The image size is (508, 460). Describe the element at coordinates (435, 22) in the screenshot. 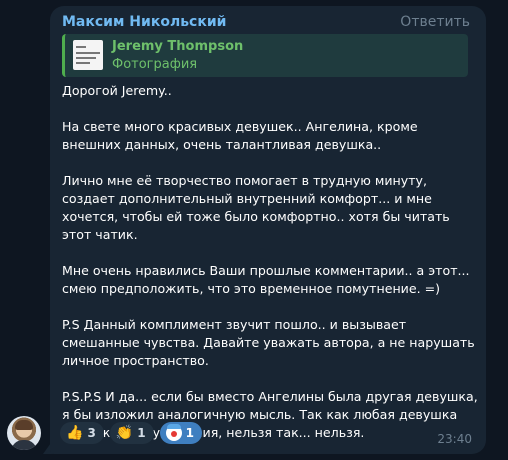

I see `reply-button: Ответить` at that location.